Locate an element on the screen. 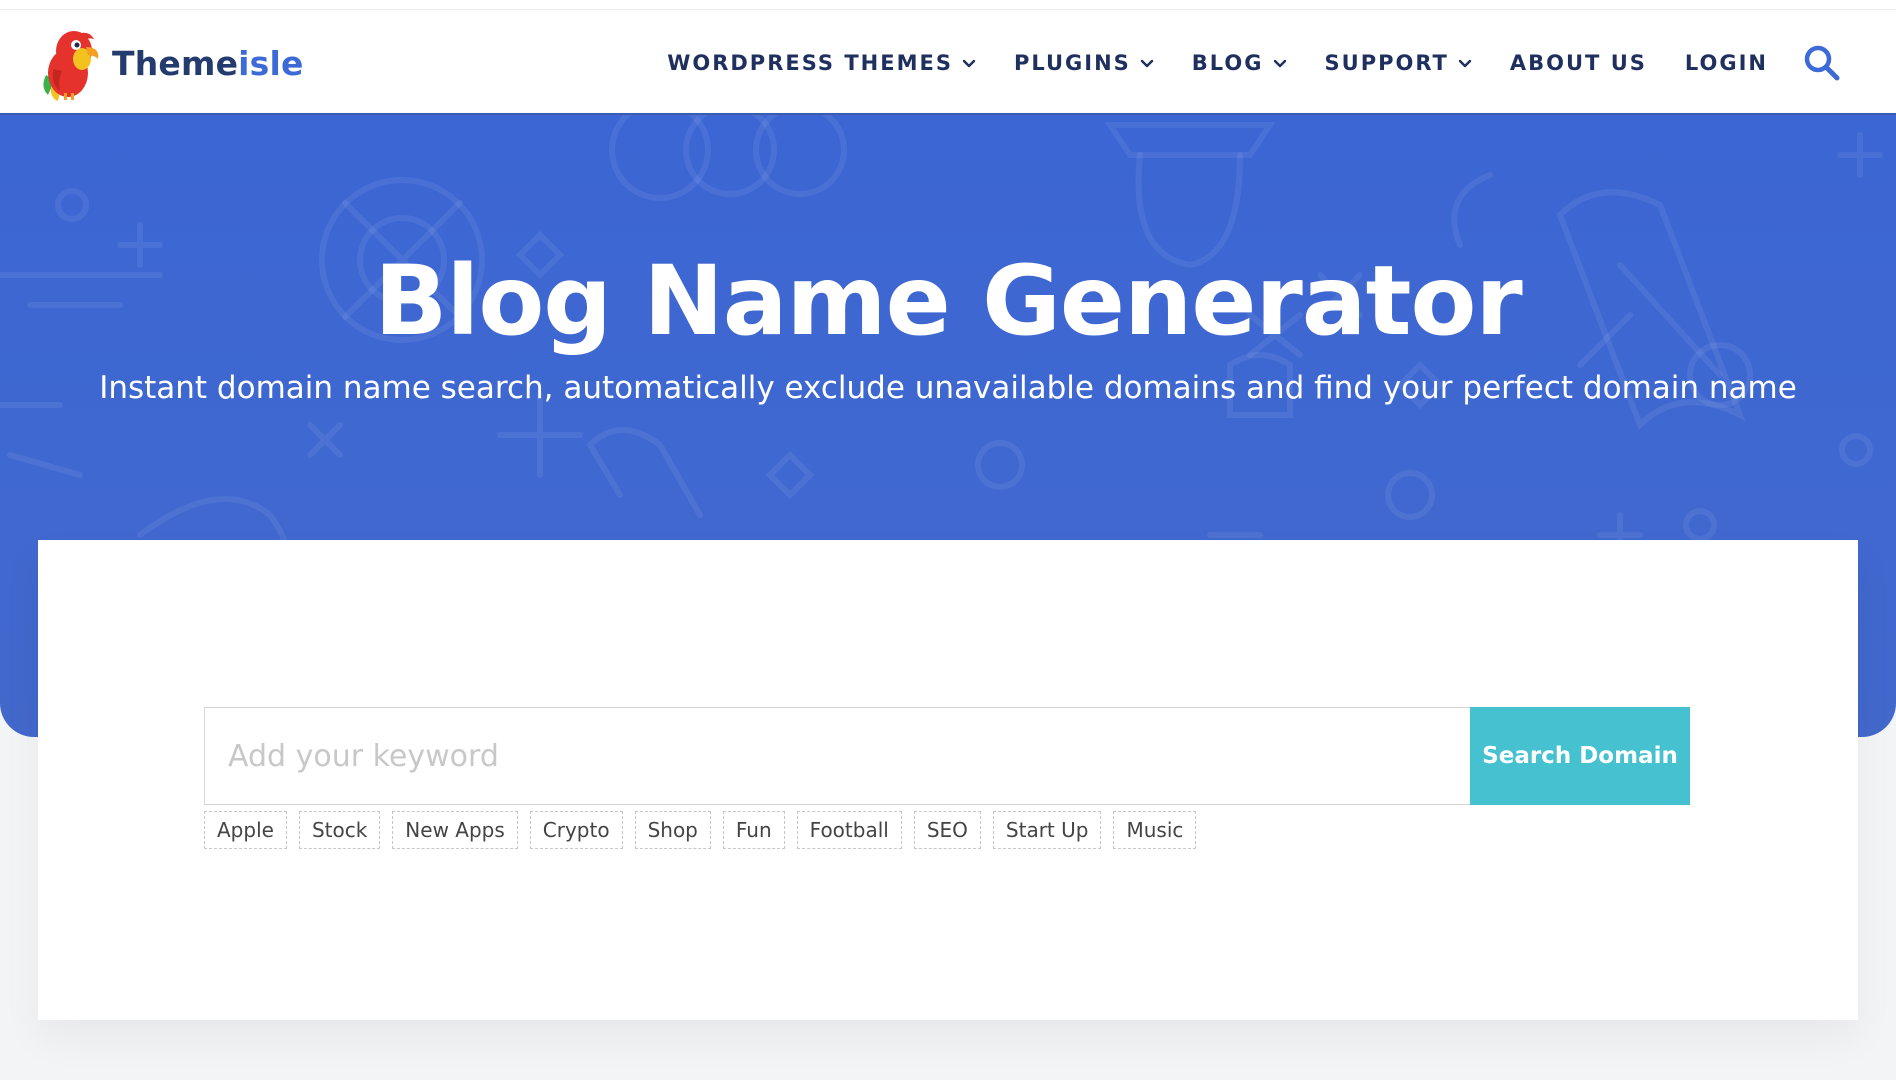  nav-item-support: SUPPORT is located at coordinates (1398, 63).